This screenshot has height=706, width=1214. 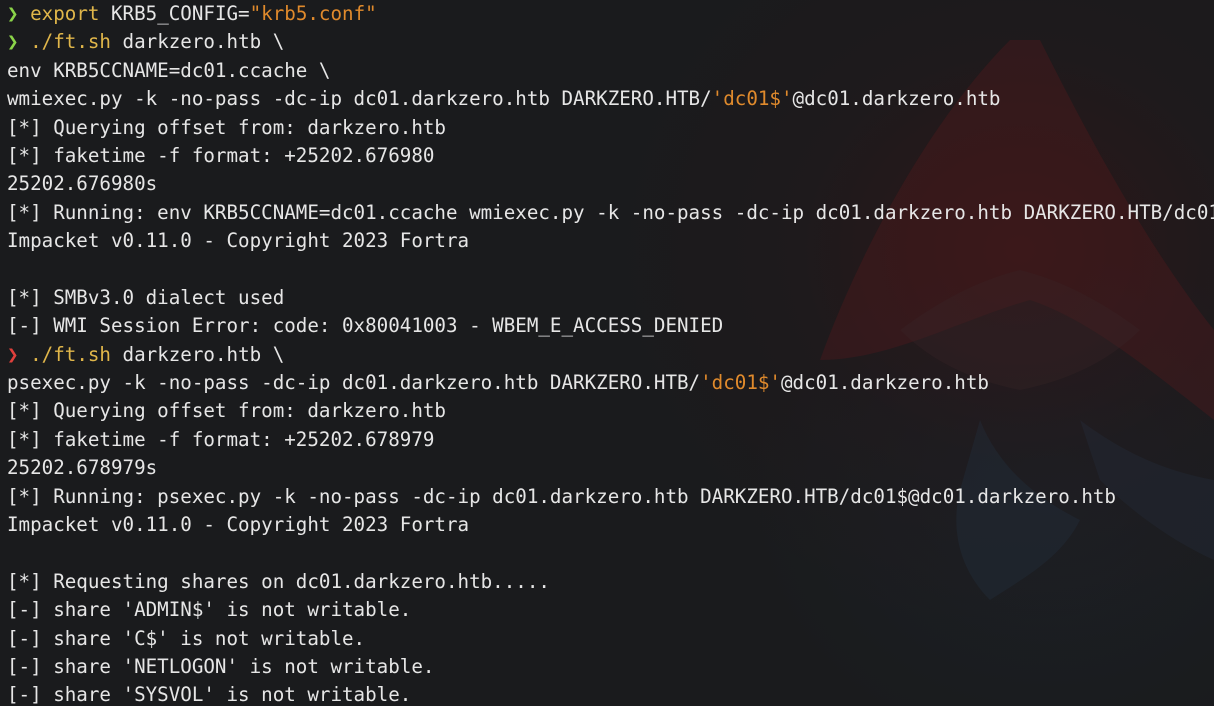 I want to click on output-line: [-] share 'SYSVOL' is not writable., so click(x=610, y=693).